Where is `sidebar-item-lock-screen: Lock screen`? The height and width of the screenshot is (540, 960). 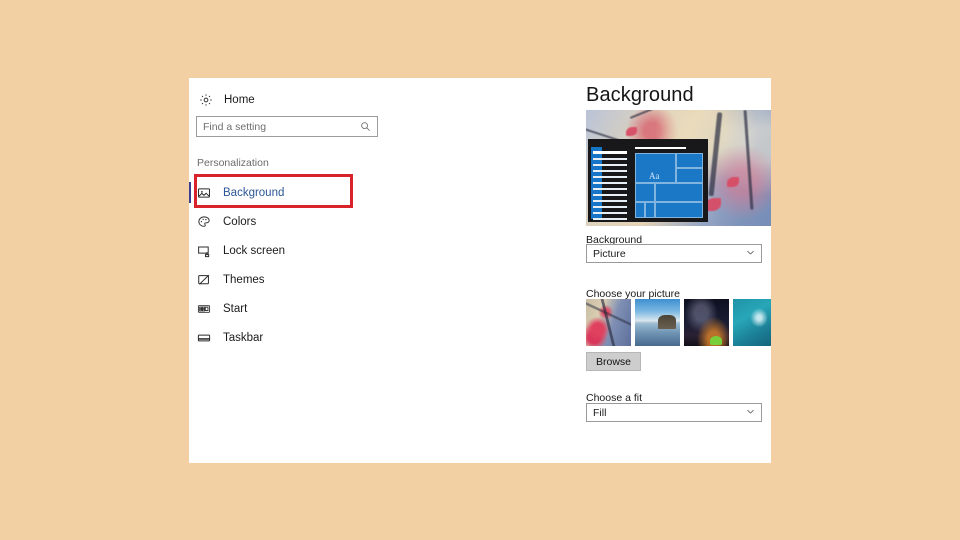 sidebar-item-lock-screen: Lock screen is located at coordinates (293, 250).